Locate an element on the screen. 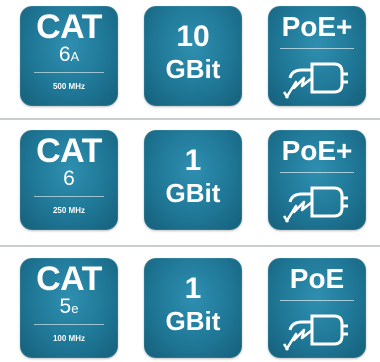 The width and height of the screenshot is (380, 362). cat-frequency: 100 MHz is located at coordinates (68, 338).